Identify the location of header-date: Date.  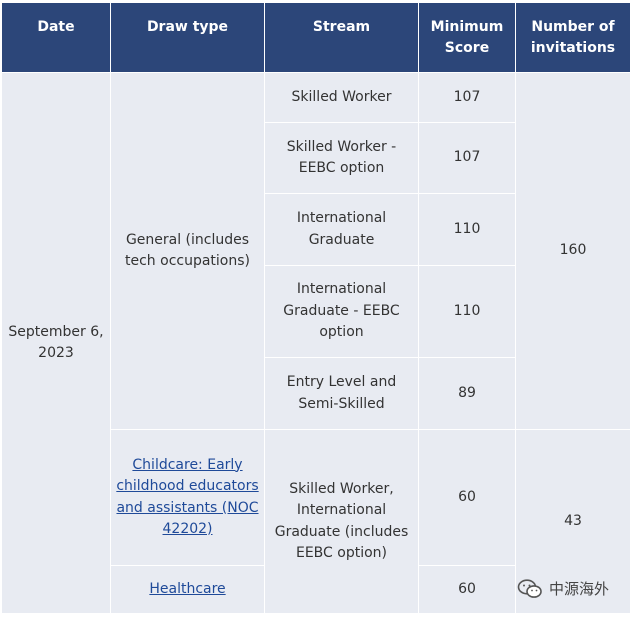
(56, 37).